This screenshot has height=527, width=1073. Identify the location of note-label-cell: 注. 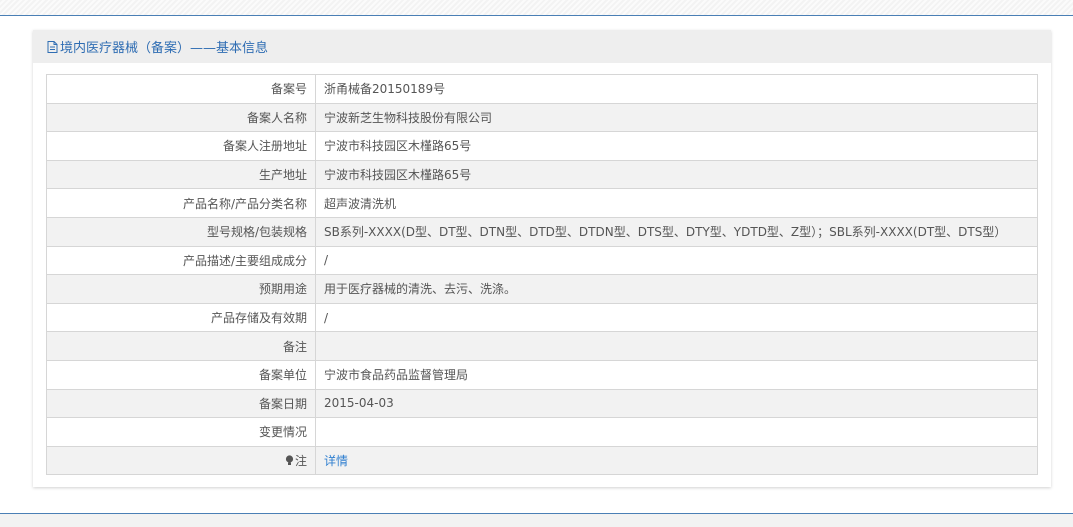
(181, 460).